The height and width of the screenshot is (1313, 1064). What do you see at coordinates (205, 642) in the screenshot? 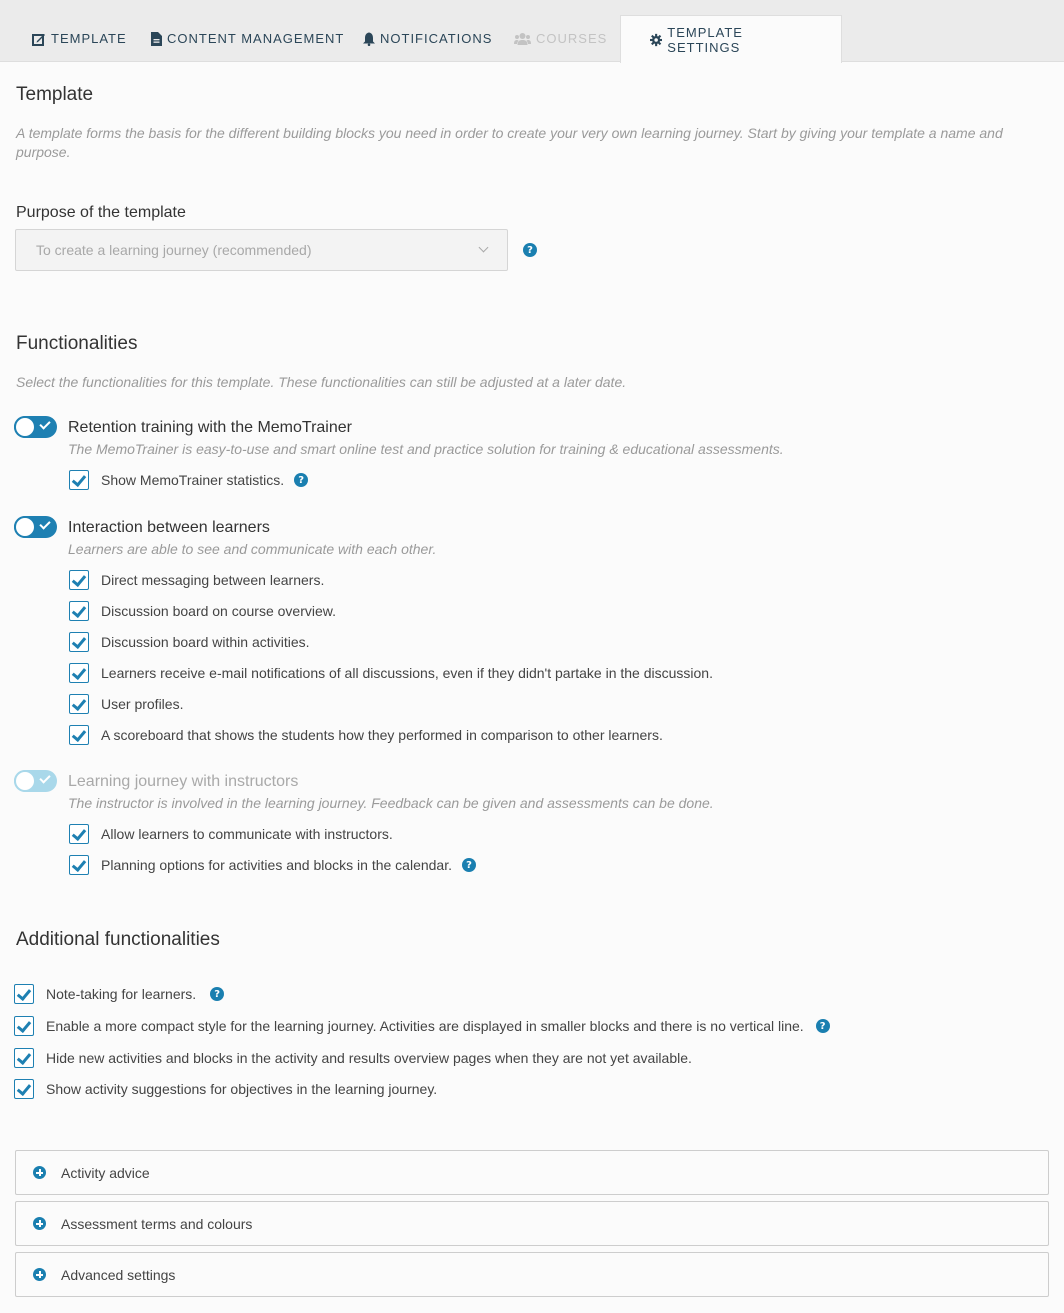
I see `checkbox-label: Discussion board within activities.` at bounding box center [205, 642].